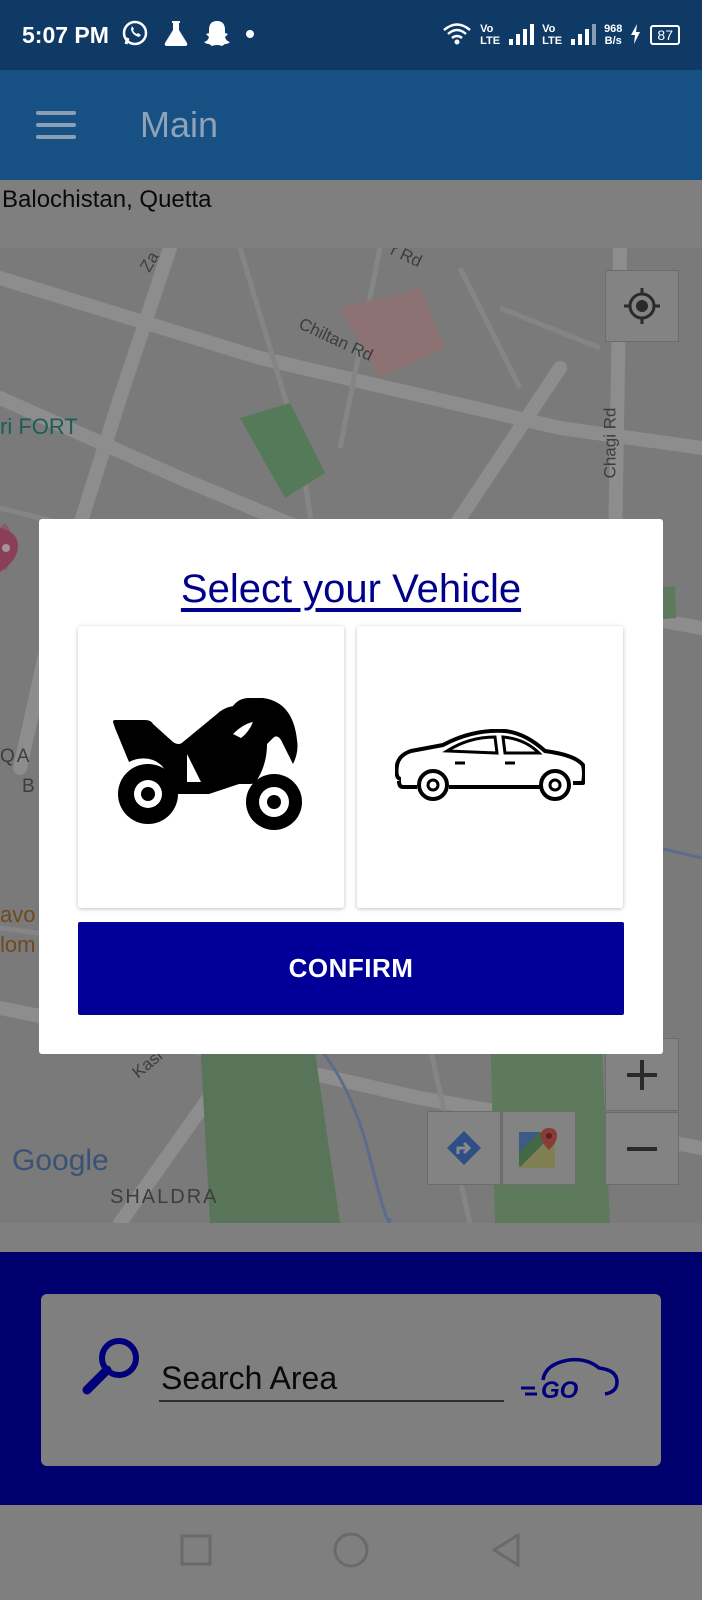 Image resolution: width=702 pixels, height=1600 pixels. I want to click on zoom-out-button, so click(642, 1148).